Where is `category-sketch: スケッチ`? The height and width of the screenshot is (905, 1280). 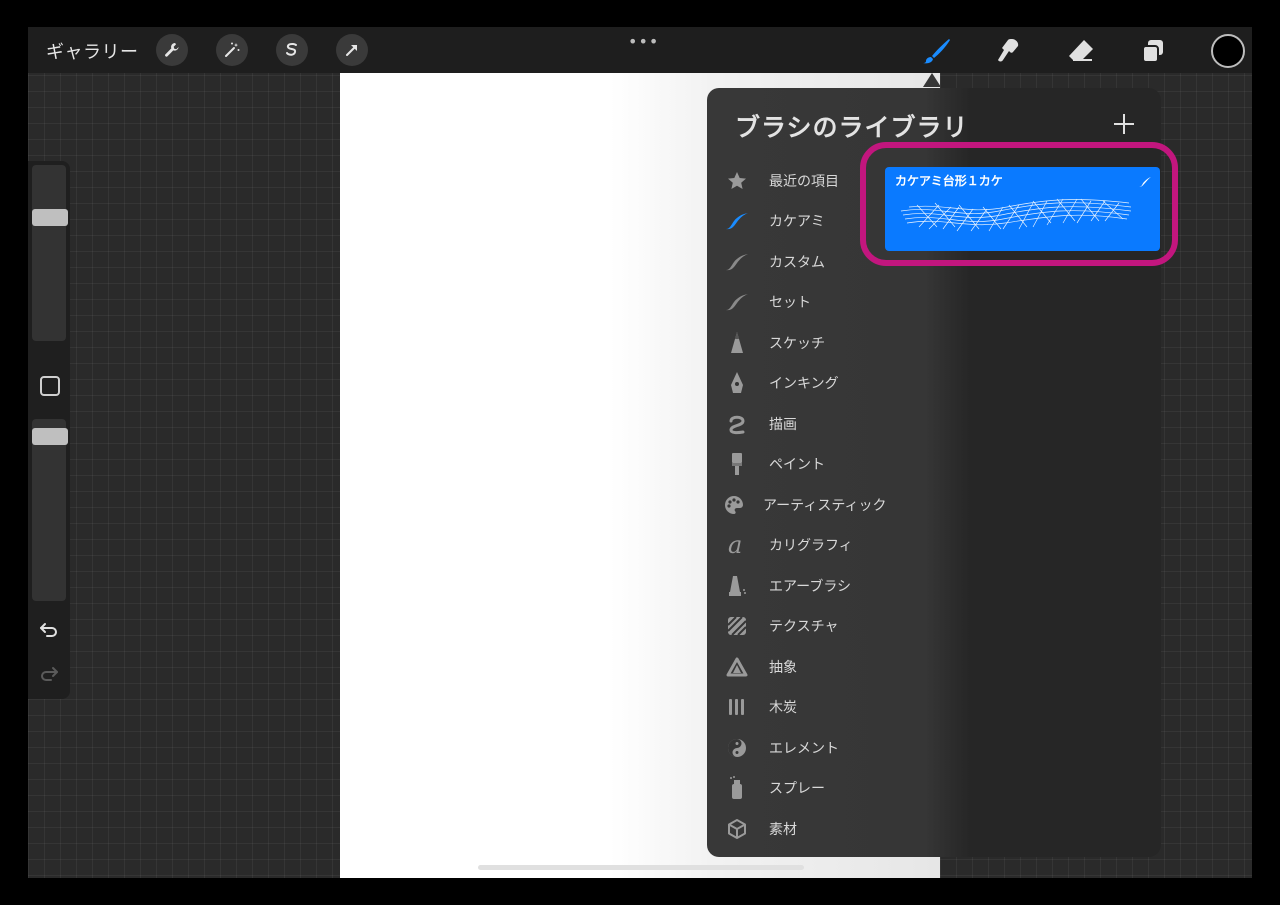 category-sketch: スケッチ is located at coordinates (803, 343).